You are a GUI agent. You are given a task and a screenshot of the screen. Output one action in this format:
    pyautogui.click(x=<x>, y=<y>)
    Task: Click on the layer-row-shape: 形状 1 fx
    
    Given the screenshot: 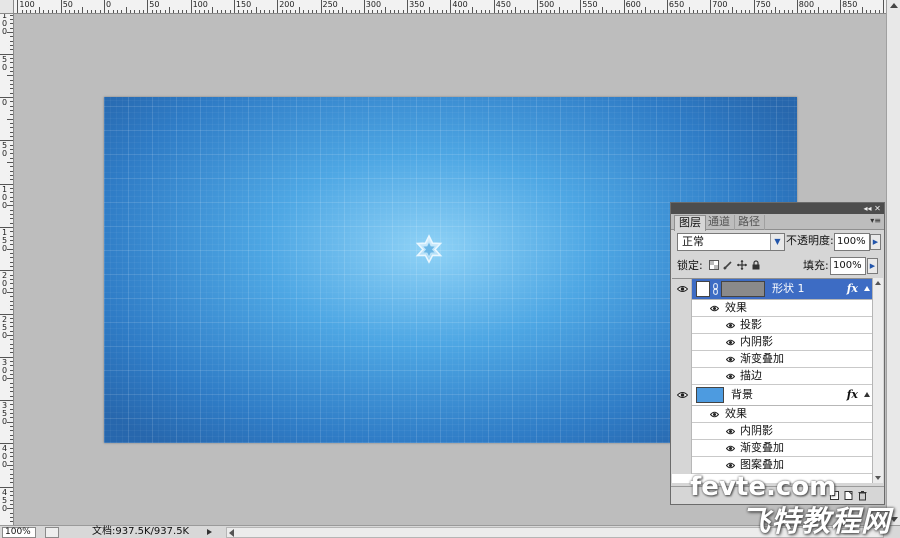 What is the action you would take?
    pyautogui.click(x=772, y=289)
    